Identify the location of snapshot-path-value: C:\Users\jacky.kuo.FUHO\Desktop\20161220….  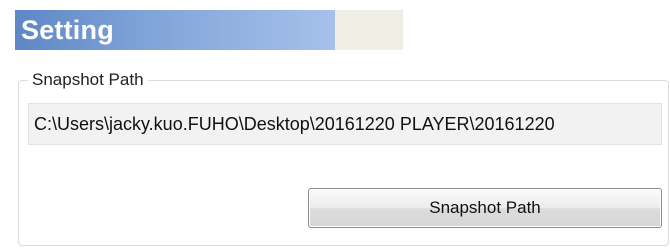
(294, 124).